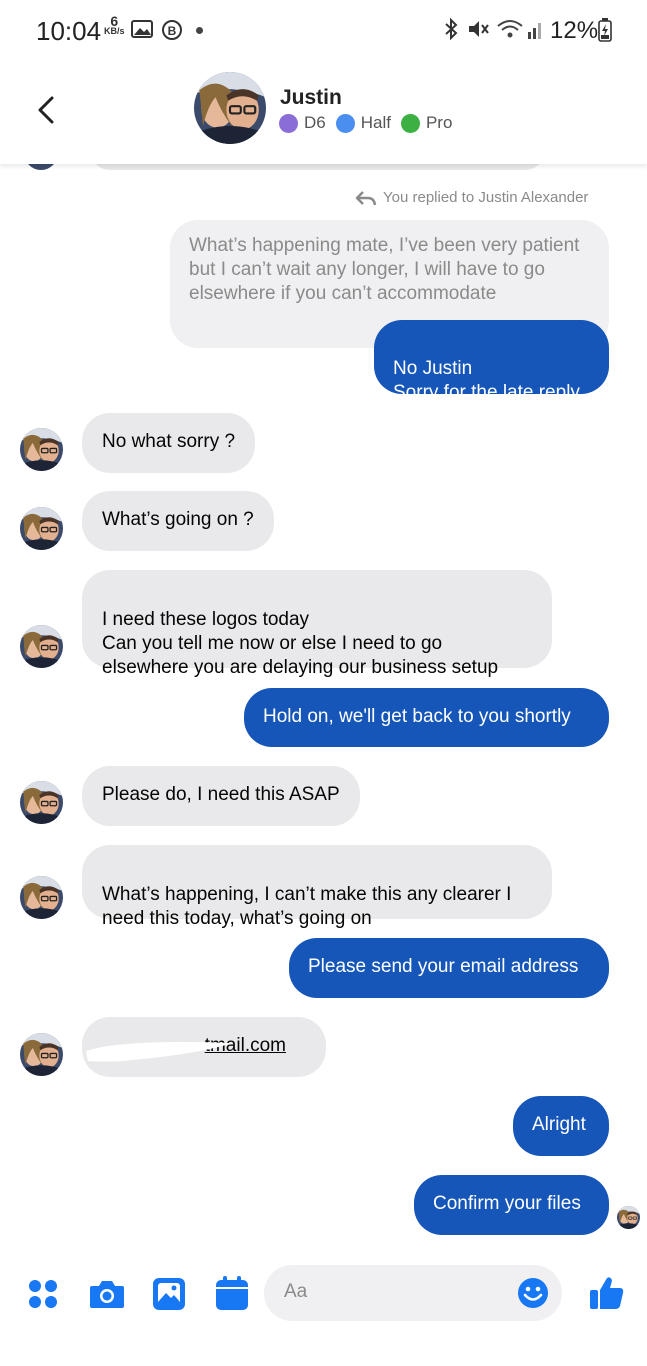 This screenshot has width=647, height=1366. I want to click on incoming-message: tmail.com, so click(204, 1047).